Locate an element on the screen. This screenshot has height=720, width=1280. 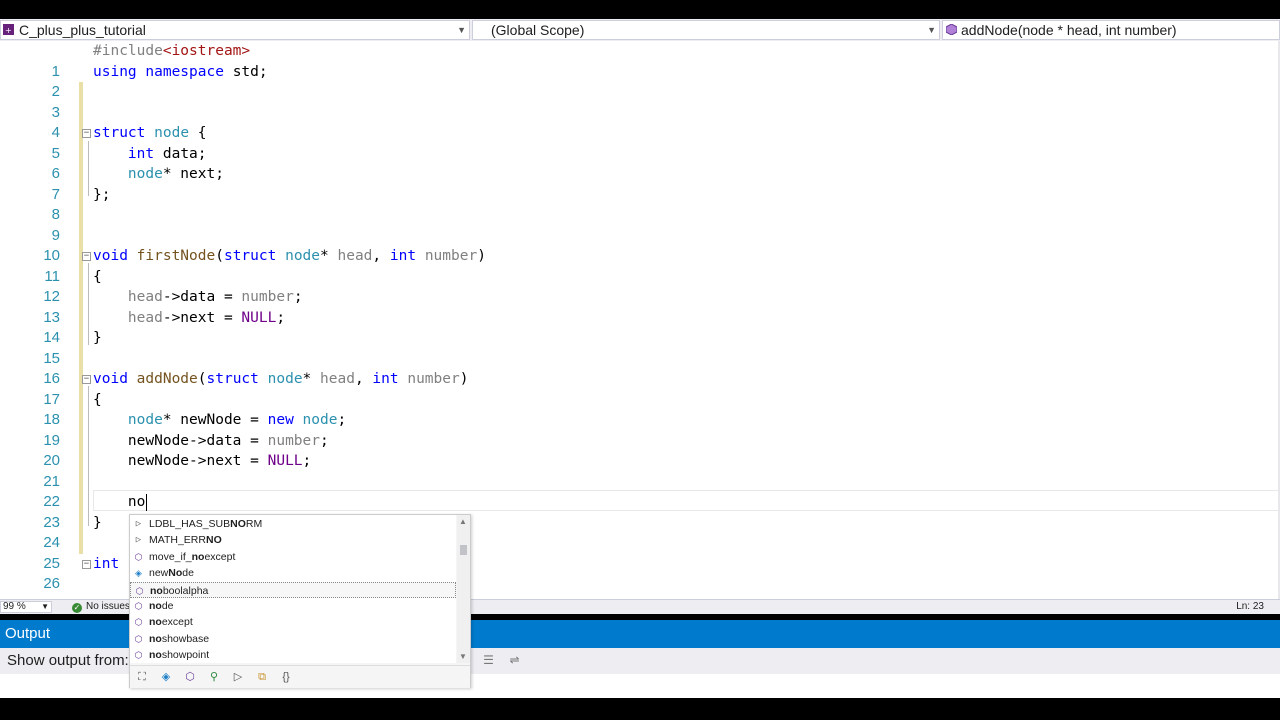
chevron-up-icon: ▲ is located at coordinates (463, 521).